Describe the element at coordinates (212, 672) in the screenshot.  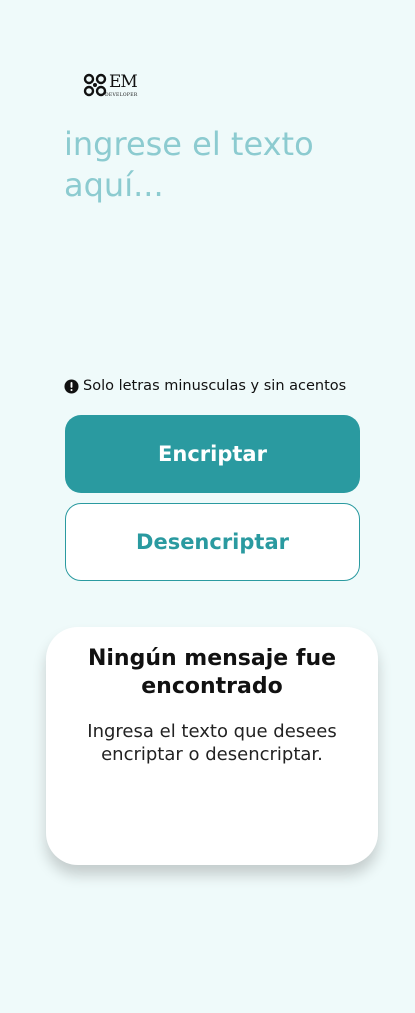
I see `result-title: Ningún mensaje fue encontrado` at that location.